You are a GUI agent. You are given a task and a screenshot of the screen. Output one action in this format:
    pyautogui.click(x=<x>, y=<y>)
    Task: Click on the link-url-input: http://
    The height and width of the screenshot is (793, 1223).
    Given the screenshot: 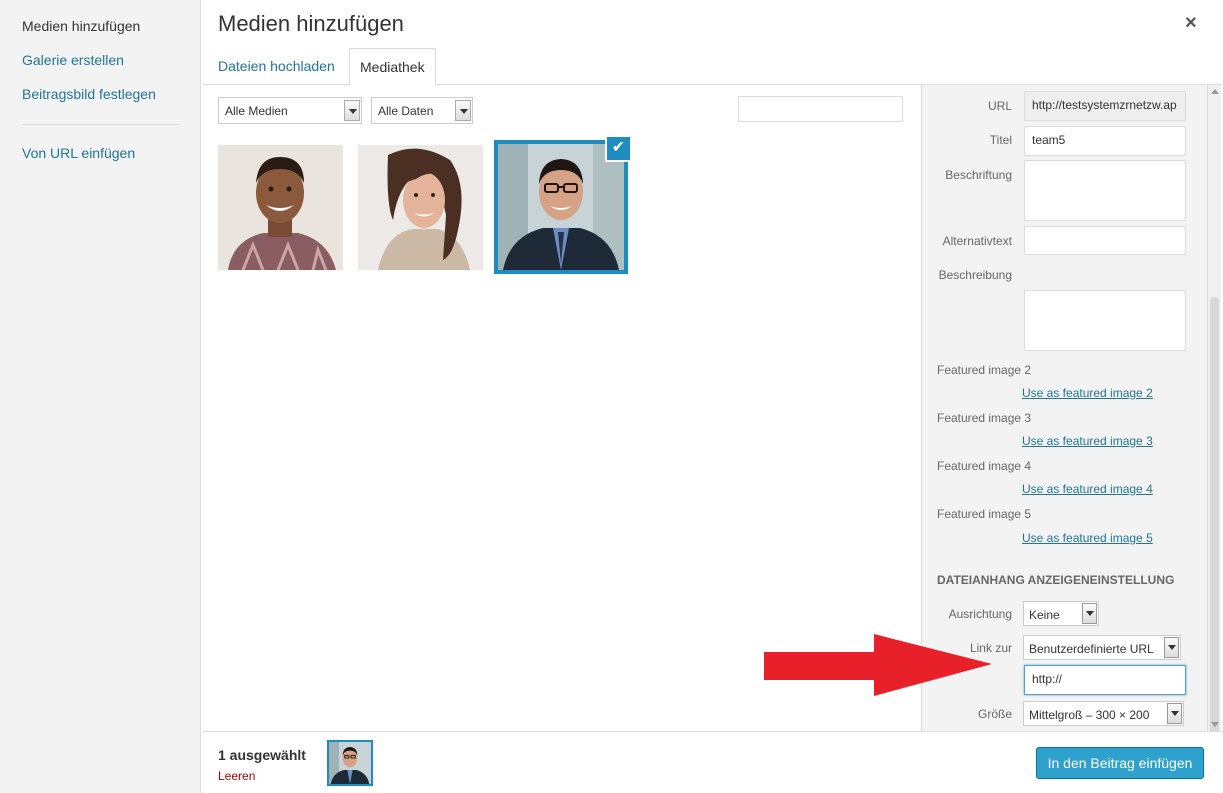 What is the action you would take?
    pyautogui.click(x=1105, y=680)
    